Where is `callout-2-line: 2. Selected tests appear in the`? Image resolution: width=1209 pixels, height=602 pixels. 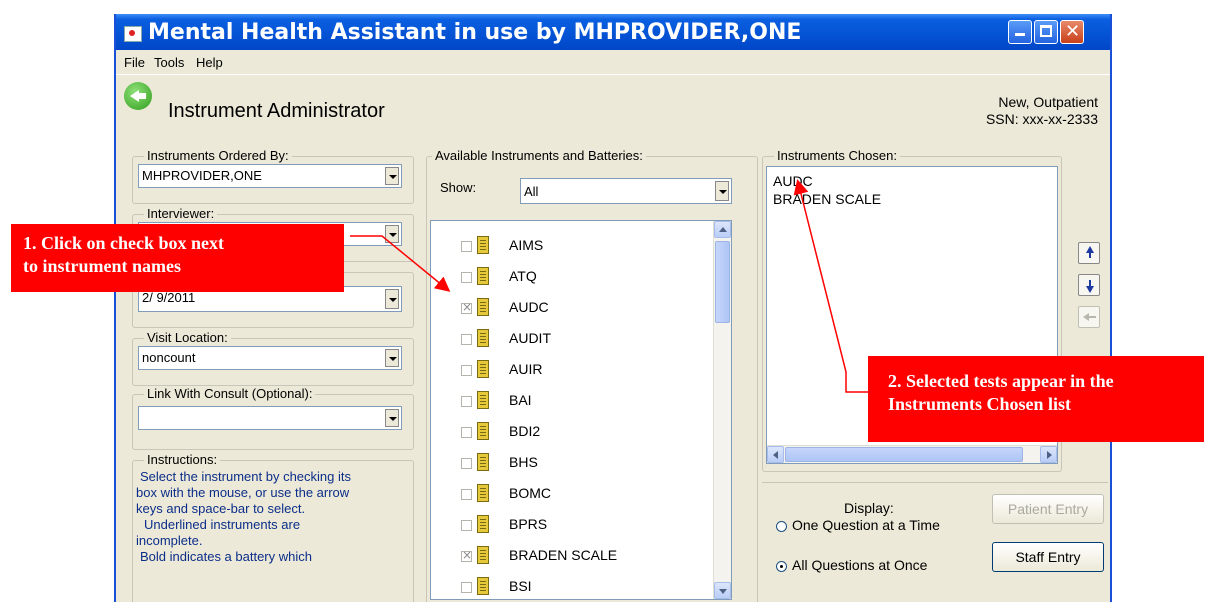
callout-2-line: 2. Selected tests appear in the is located at coordinates (1001, 381).